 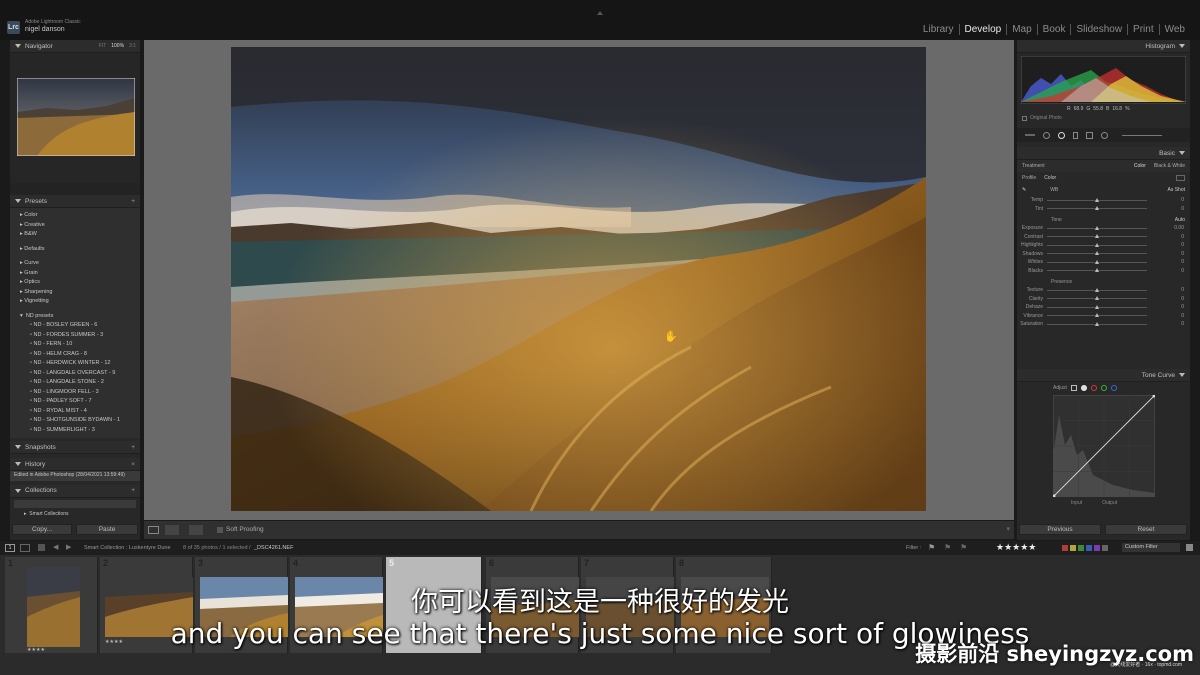 I want to click on rating-filter: ★★★★★, so click(x=1016, y=547).